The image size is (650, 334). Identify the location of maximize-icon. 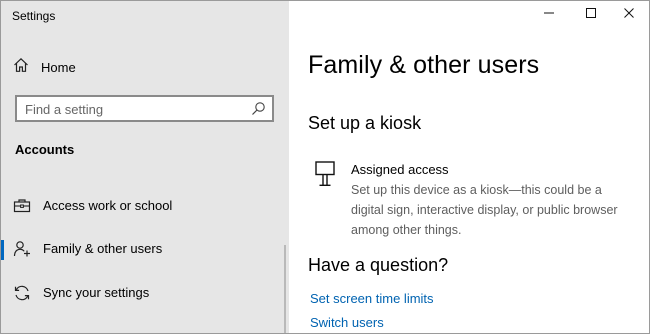
(591, 15).